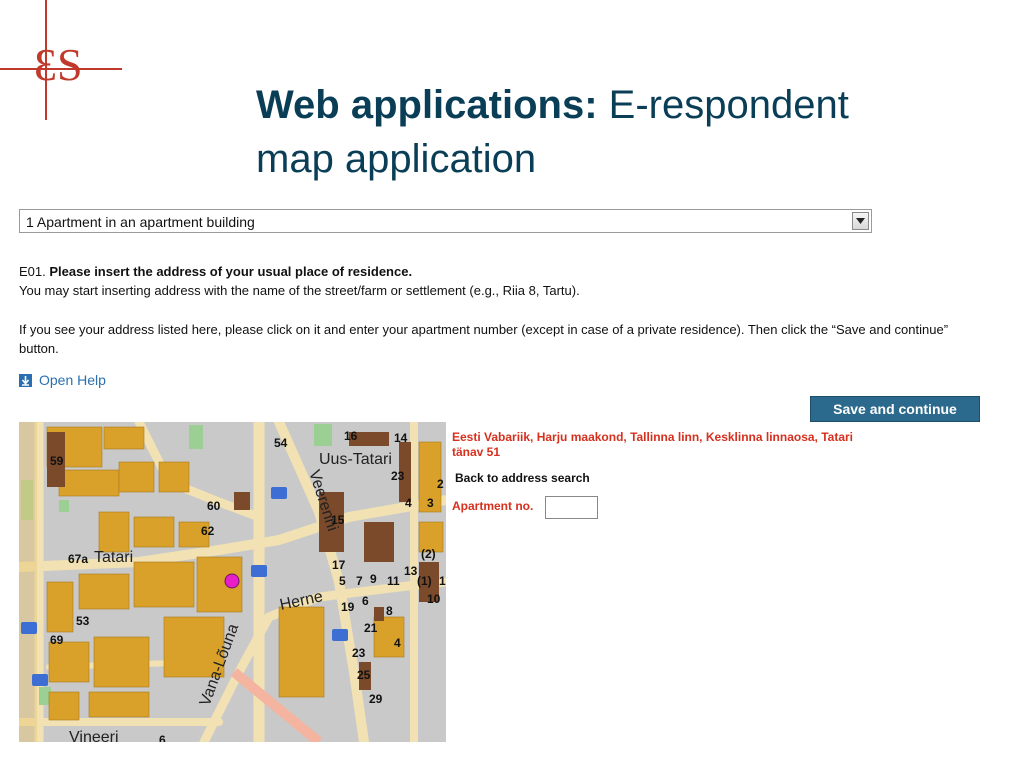 Image resolution: width=1024 pixels, height=768 pixels. Describe the element at coordinates (493, 506) in the screenshot. I see `apartment-number-label: Apartment no.` at that location.